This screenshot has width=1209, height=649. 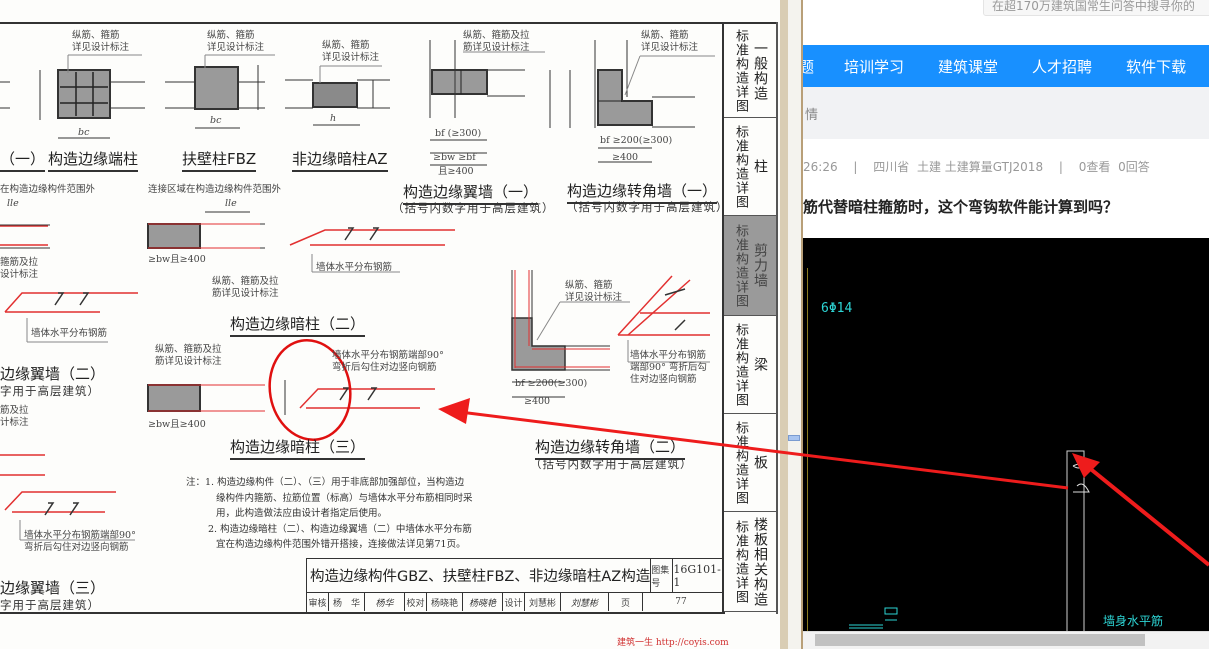 What do you see at coordinates (873, 618) in the screenshot?
I see `cad-cyan-symbols` at bounding box center [873, 618].